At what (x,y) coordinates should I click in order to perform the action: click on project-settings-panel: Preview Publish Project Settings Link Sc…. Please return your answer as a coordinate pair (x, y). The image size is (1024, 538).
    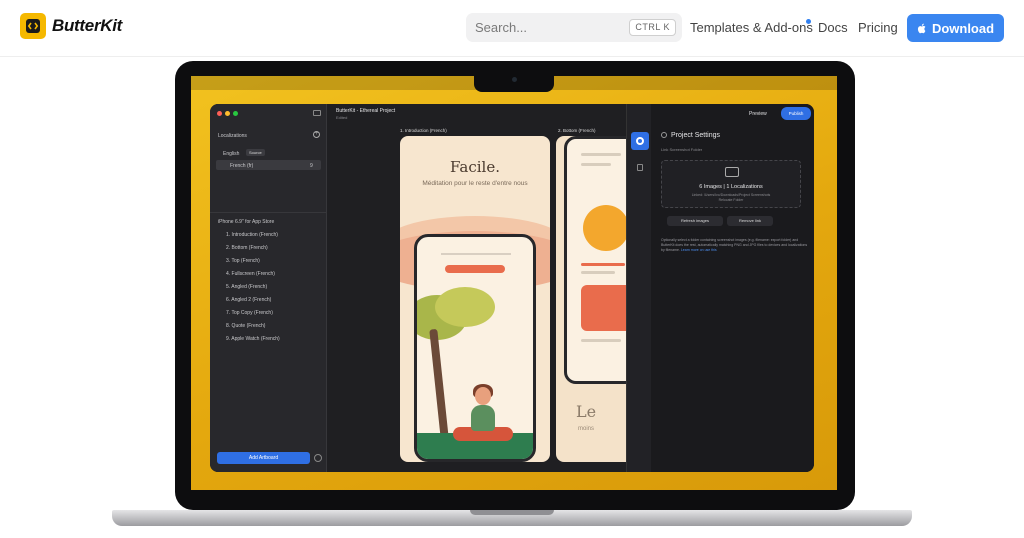
    Looking at the image, I should click on (720, 288).